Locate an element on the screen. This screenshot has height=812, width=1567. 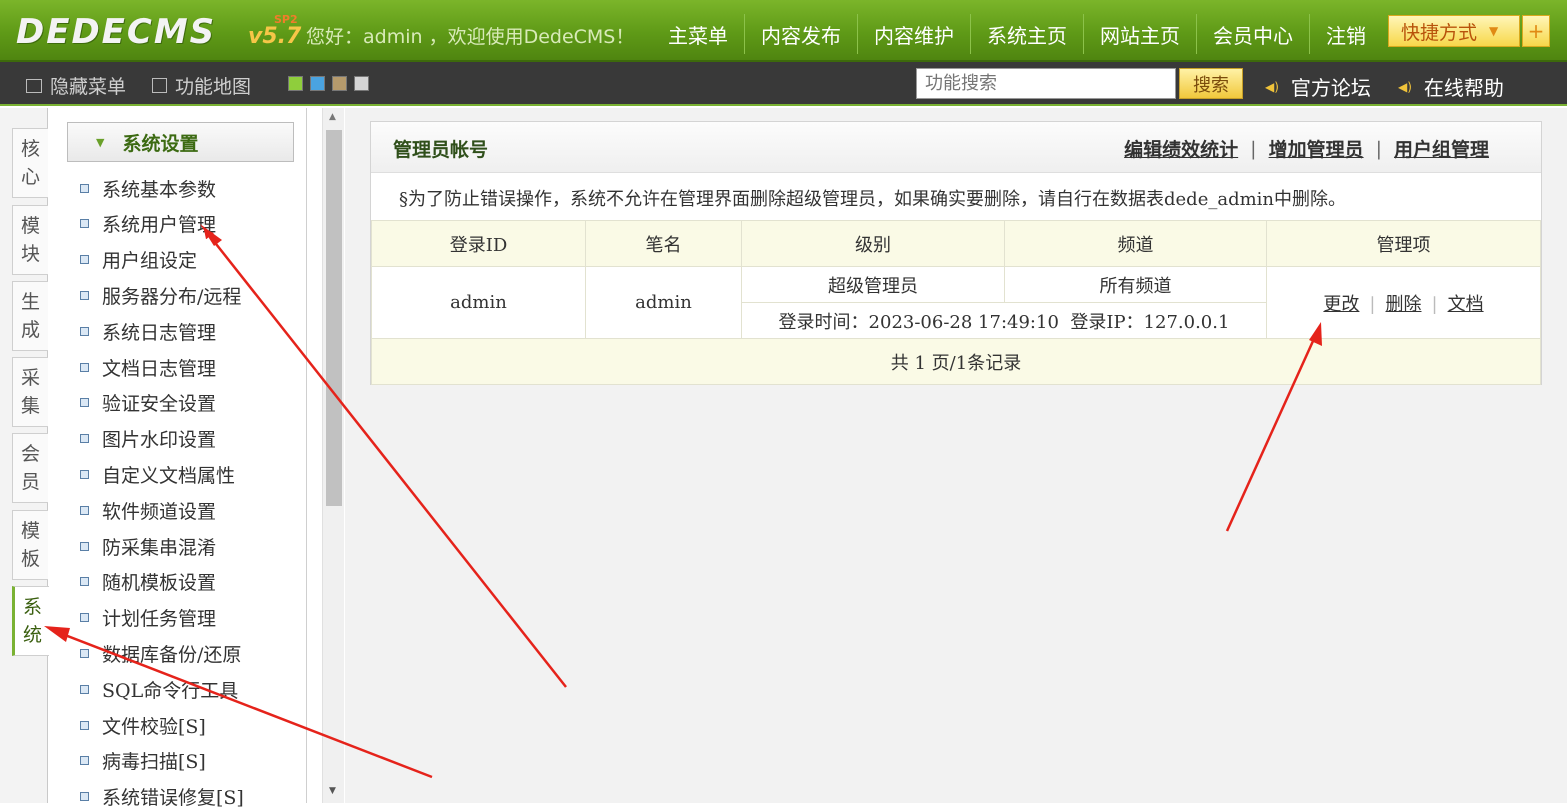
quick-access-dropdown: 快捷方式 ▼ is located at coordinates (1454, 31).